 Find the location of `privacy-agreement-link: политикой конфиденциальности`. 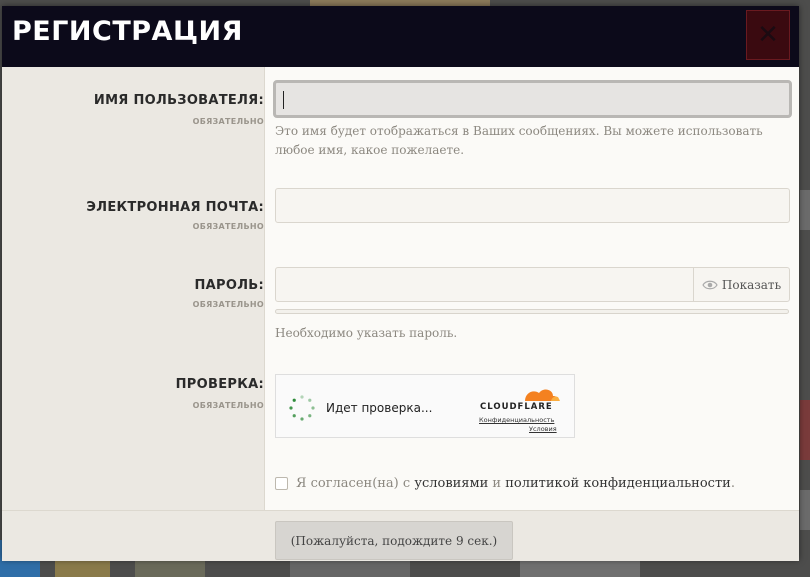

privacy-agreement-link: политикой конфиденциальности is located at coordinates (618, 483).